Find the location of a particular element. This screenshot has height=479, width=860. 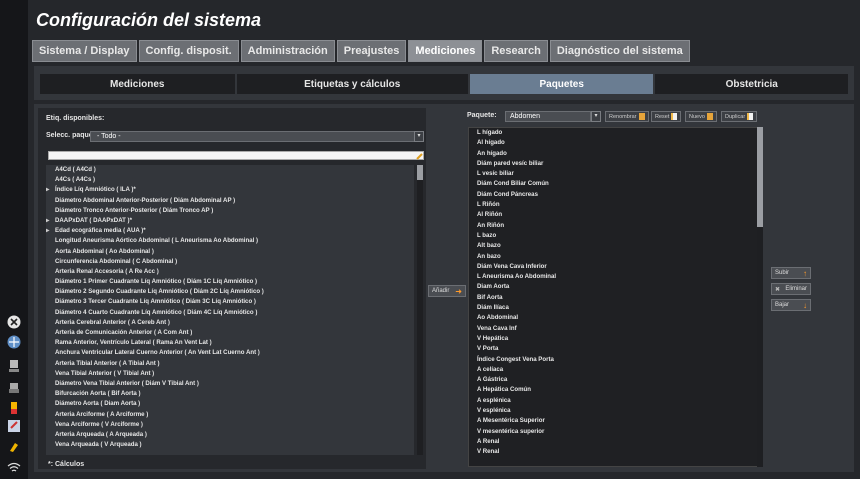

list-item: A Renal is located at coordinates (613, 442).